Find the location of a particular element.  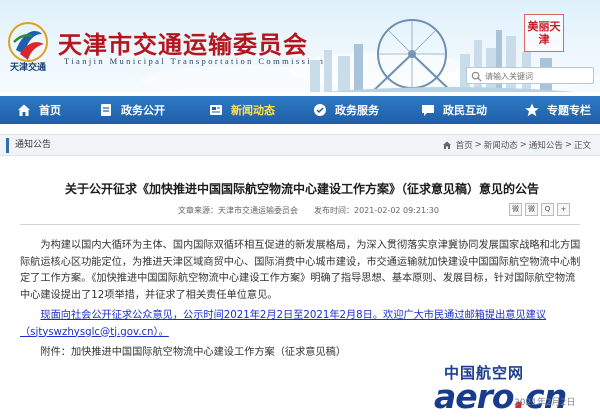

breadcrumb: 首页 > 新闻动态 > 通知公告 > 正文 is located at coordinates (517, 145).